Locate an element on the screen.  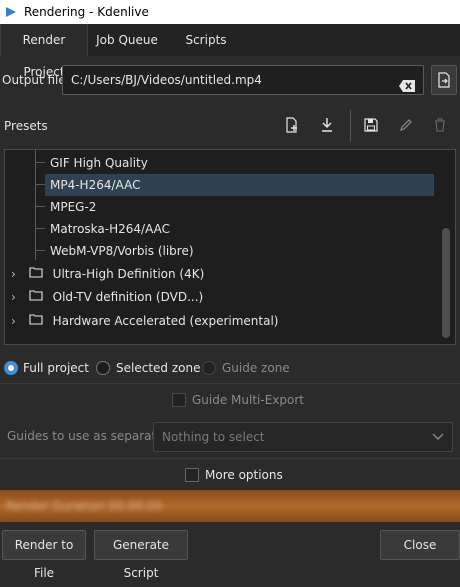
tree-guide-line is located at coordinates (35, 205).